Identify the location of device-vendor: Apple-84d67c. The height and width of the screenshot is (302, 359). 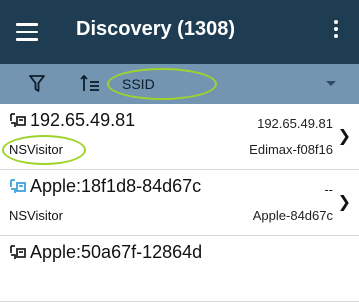
(292, 215).